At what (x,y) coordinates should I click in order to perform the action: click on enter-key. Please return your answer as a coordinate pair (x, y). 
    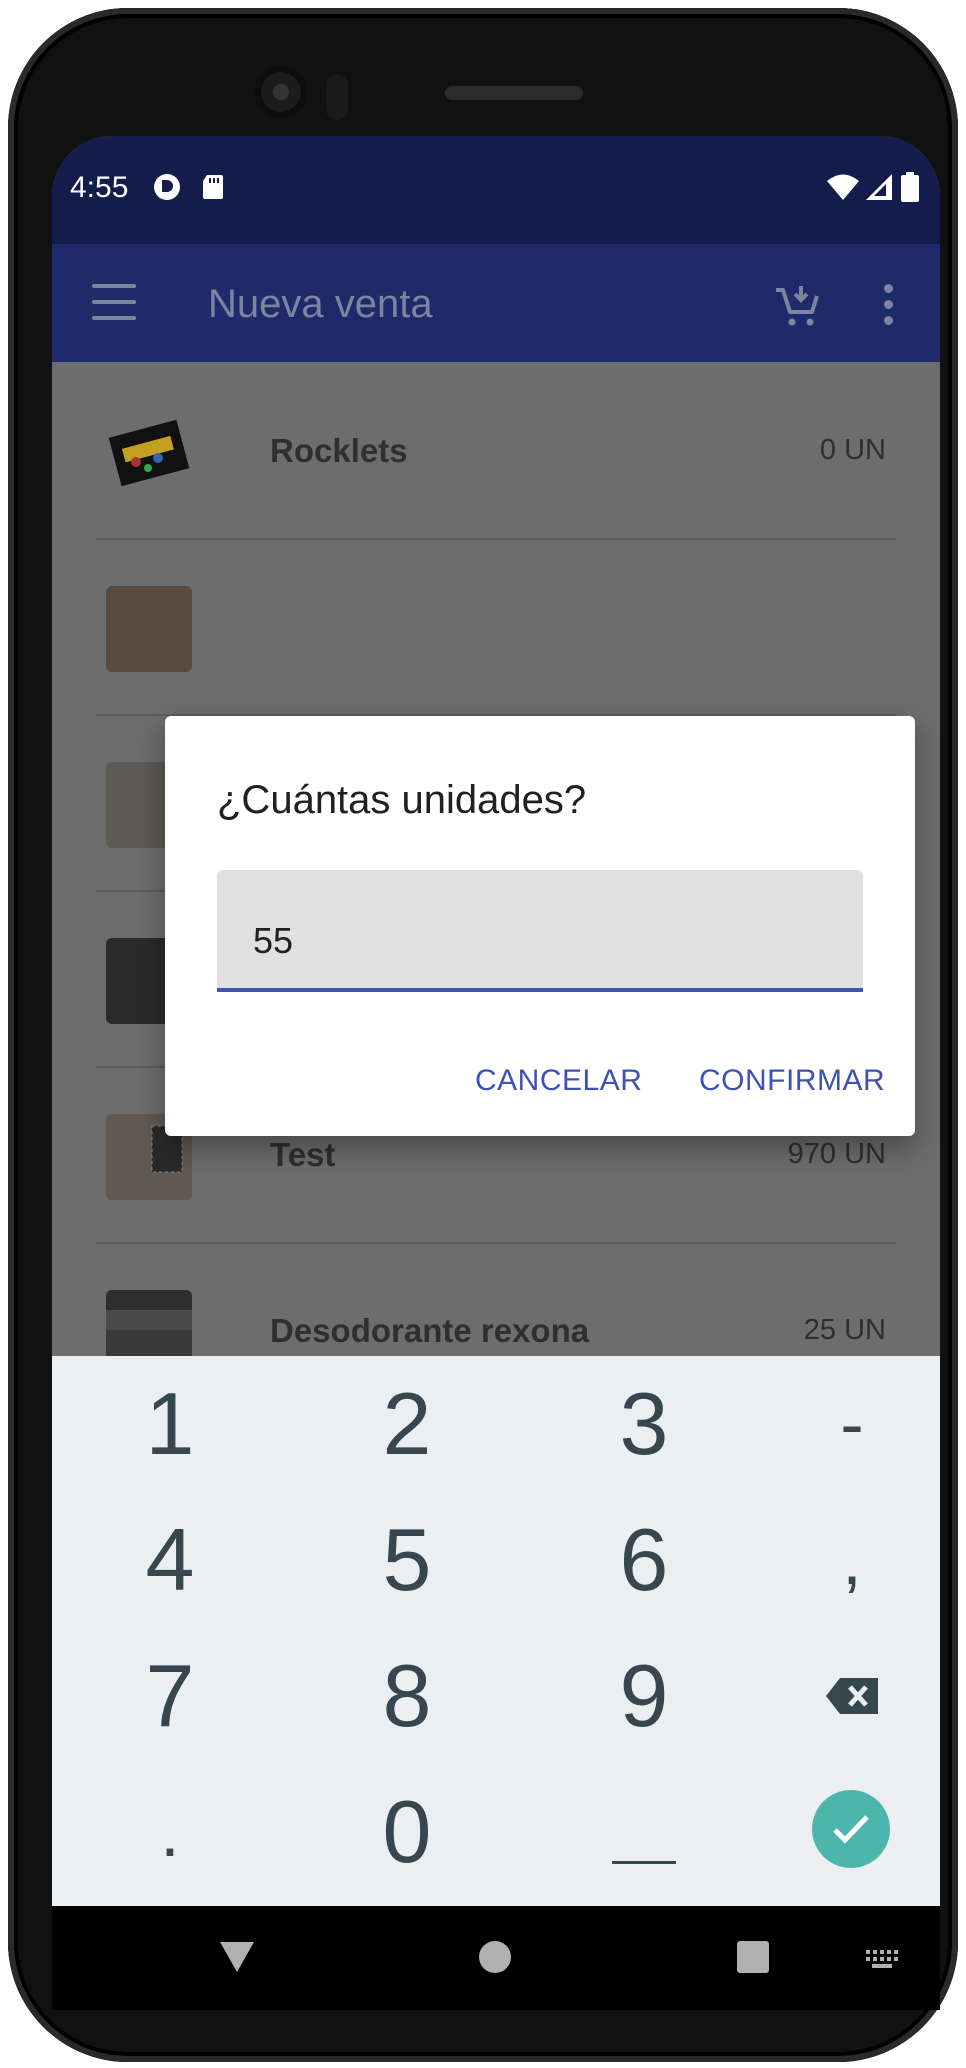
    Looking at the image, I should click on (851, 1829).